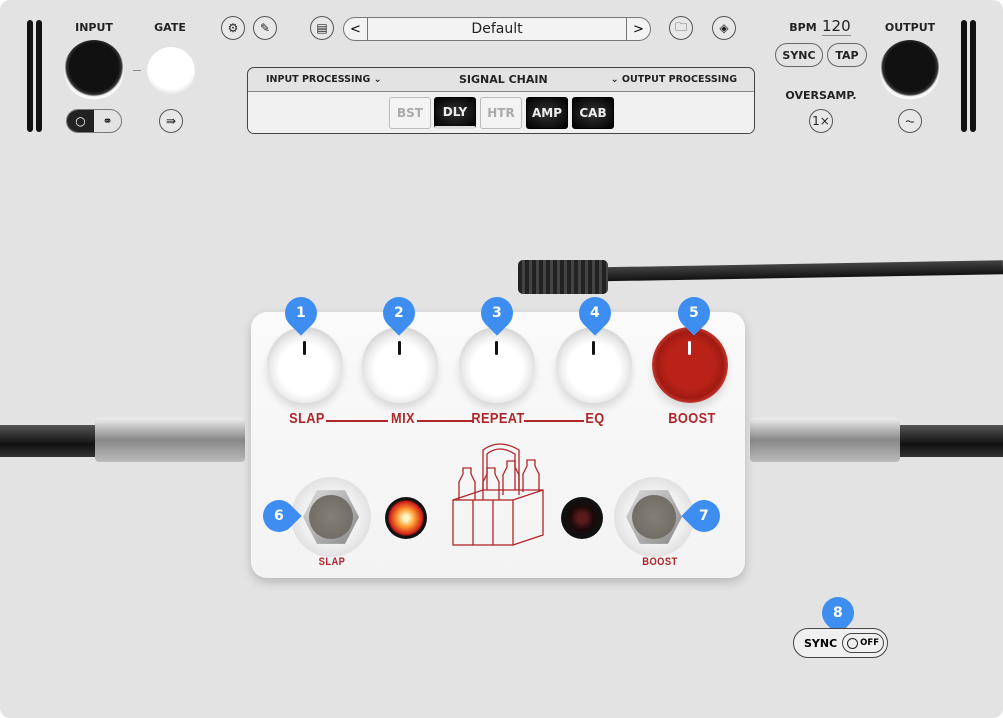 This screenshot has width=1003, height=718. I want to click on milk-crate-logo, so click(498, 494).